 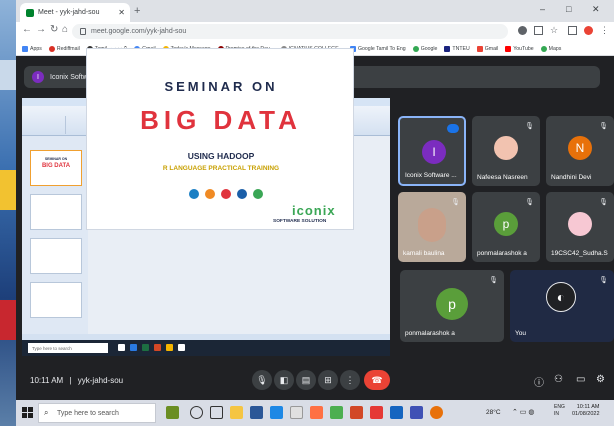 What do you see at coordinates (56, 168) in the screenshot?
I see `slide-thumbnail: SEMINAR ON BIG DATA` at bounding box center [56, 168].